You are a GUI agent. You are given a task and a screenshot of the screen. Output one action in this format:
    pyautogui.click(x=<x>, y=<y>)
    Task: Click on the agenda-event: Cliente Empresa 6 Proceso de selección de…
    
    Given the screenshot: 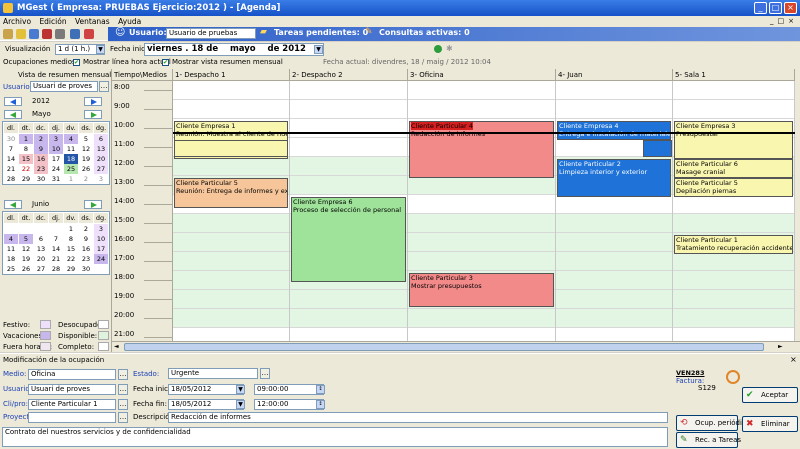 What is the action you would take?
    pyautogui.click(x=348, y=239)
    